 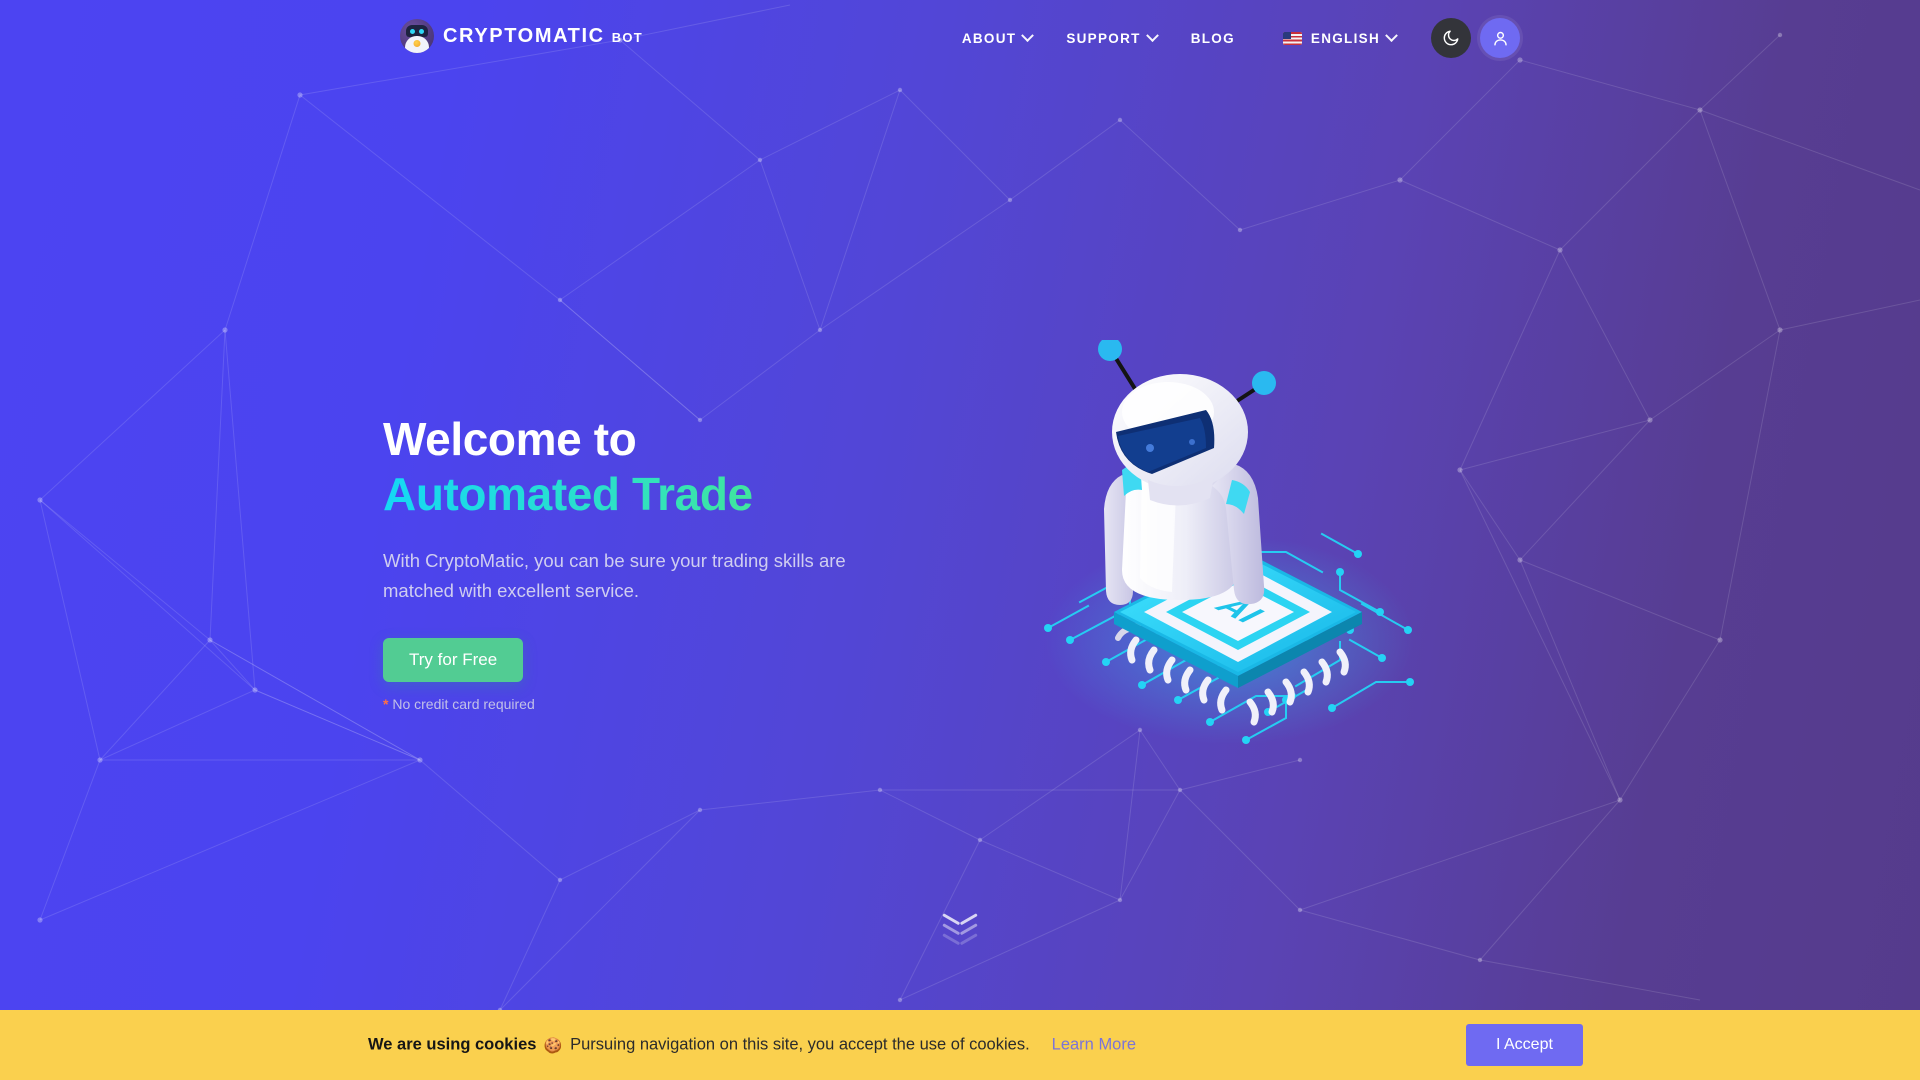 I want to click on cookie-headline: We are using cookies, so click(x=452, y=1044).